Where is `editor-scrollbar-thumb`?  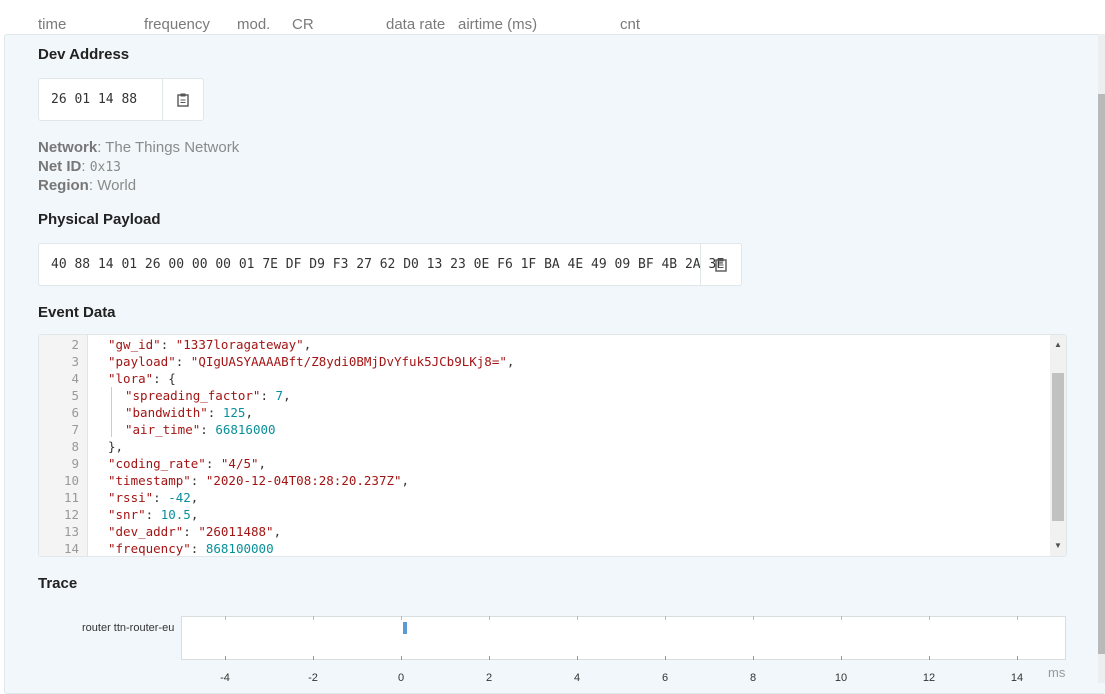 editor-scrollbar-thumb is located at coordinates (1058, 447).